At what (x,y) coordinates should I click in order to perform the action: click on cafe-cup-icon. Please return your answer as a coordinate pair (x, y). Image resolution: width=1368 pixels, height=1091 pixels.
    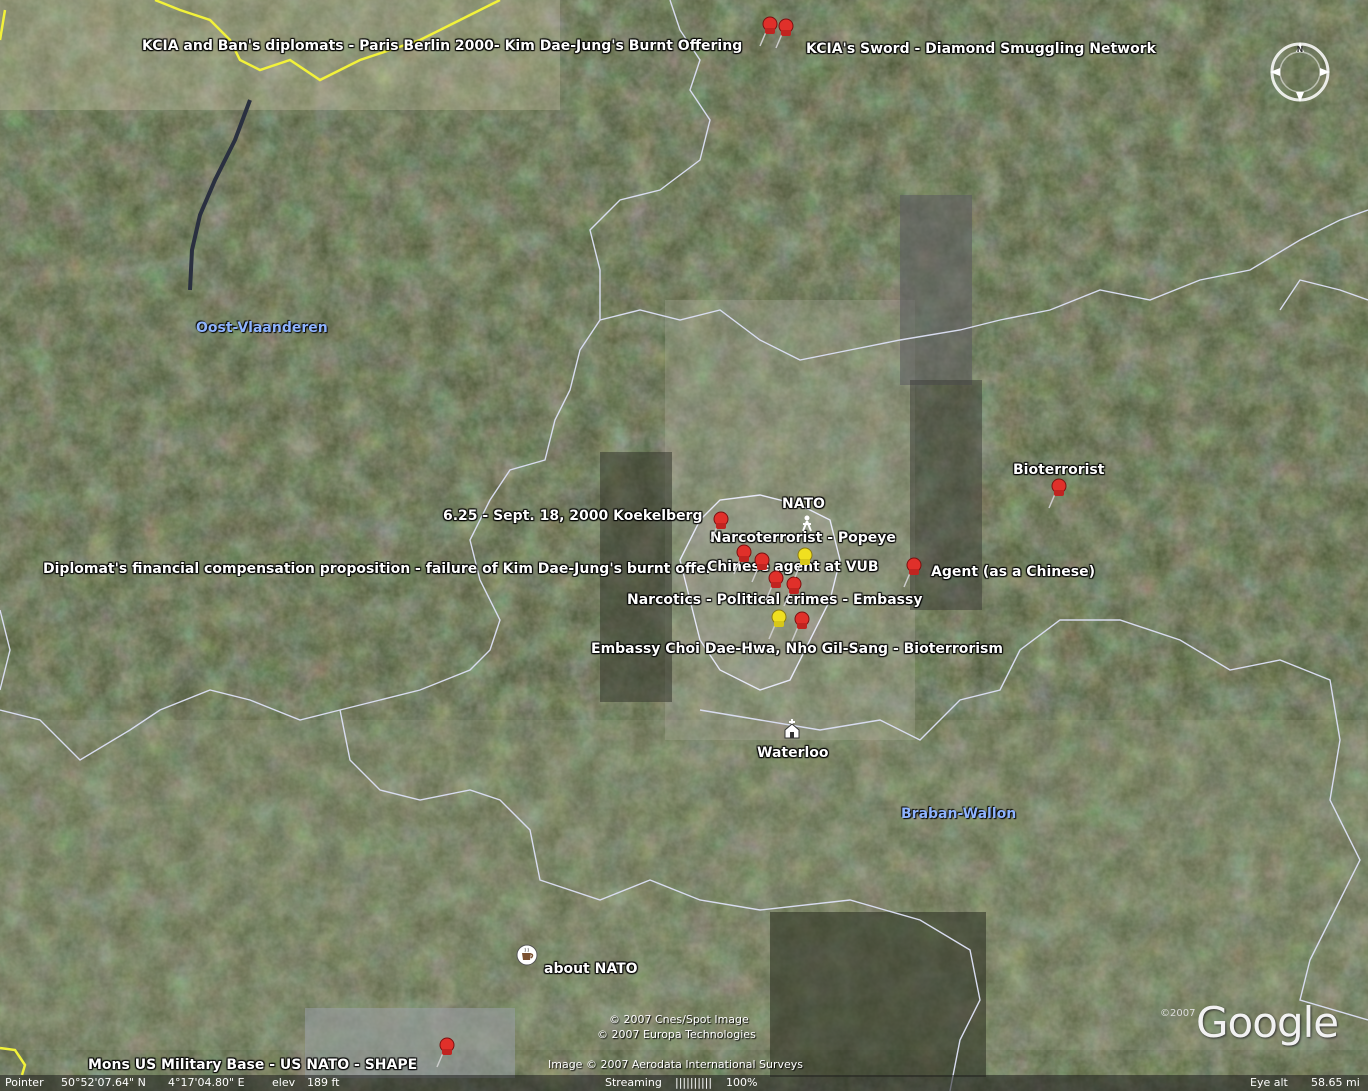
    Looking at the image, I should click on (527, 955).